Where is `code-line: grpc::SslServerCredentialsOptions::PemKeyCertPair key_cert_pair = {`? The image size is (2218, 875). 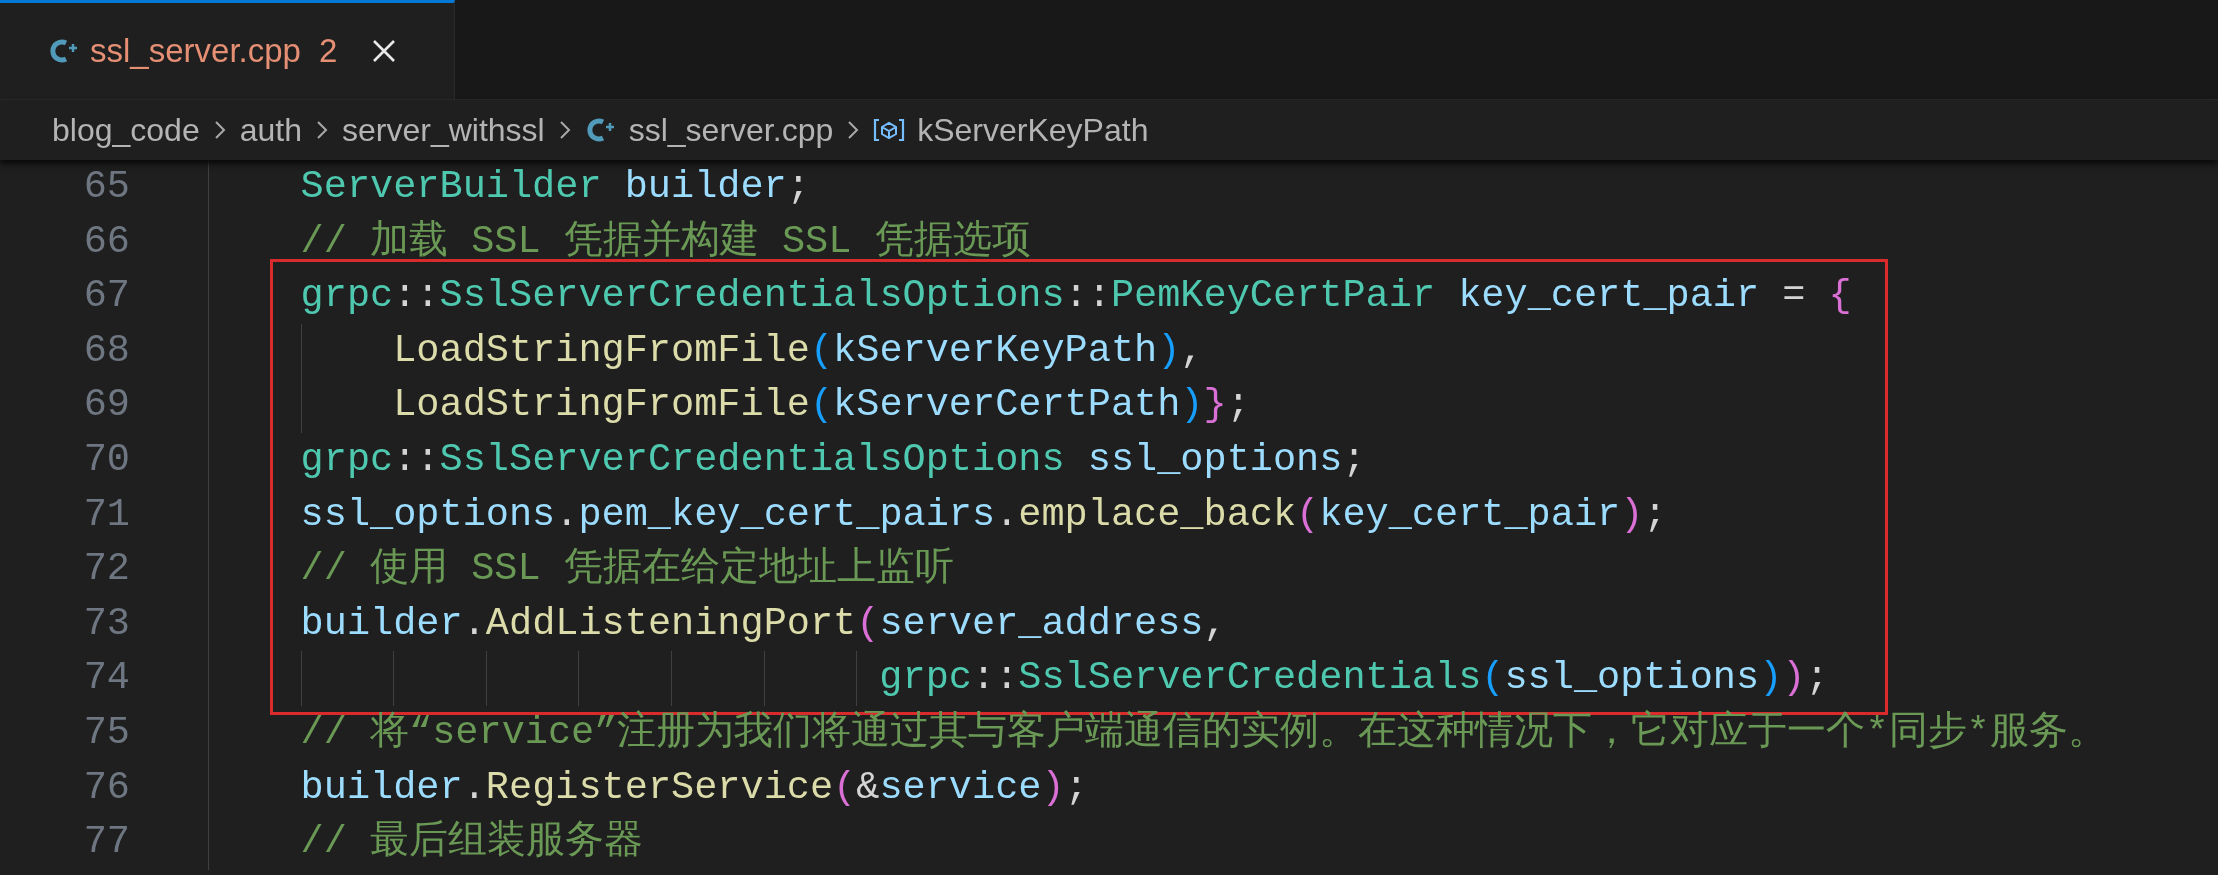 code-line: grpc::SslServerCredentialsOptions::PemKeyCertPair key_cert_pair = { is located at coordinates (1030, 296).